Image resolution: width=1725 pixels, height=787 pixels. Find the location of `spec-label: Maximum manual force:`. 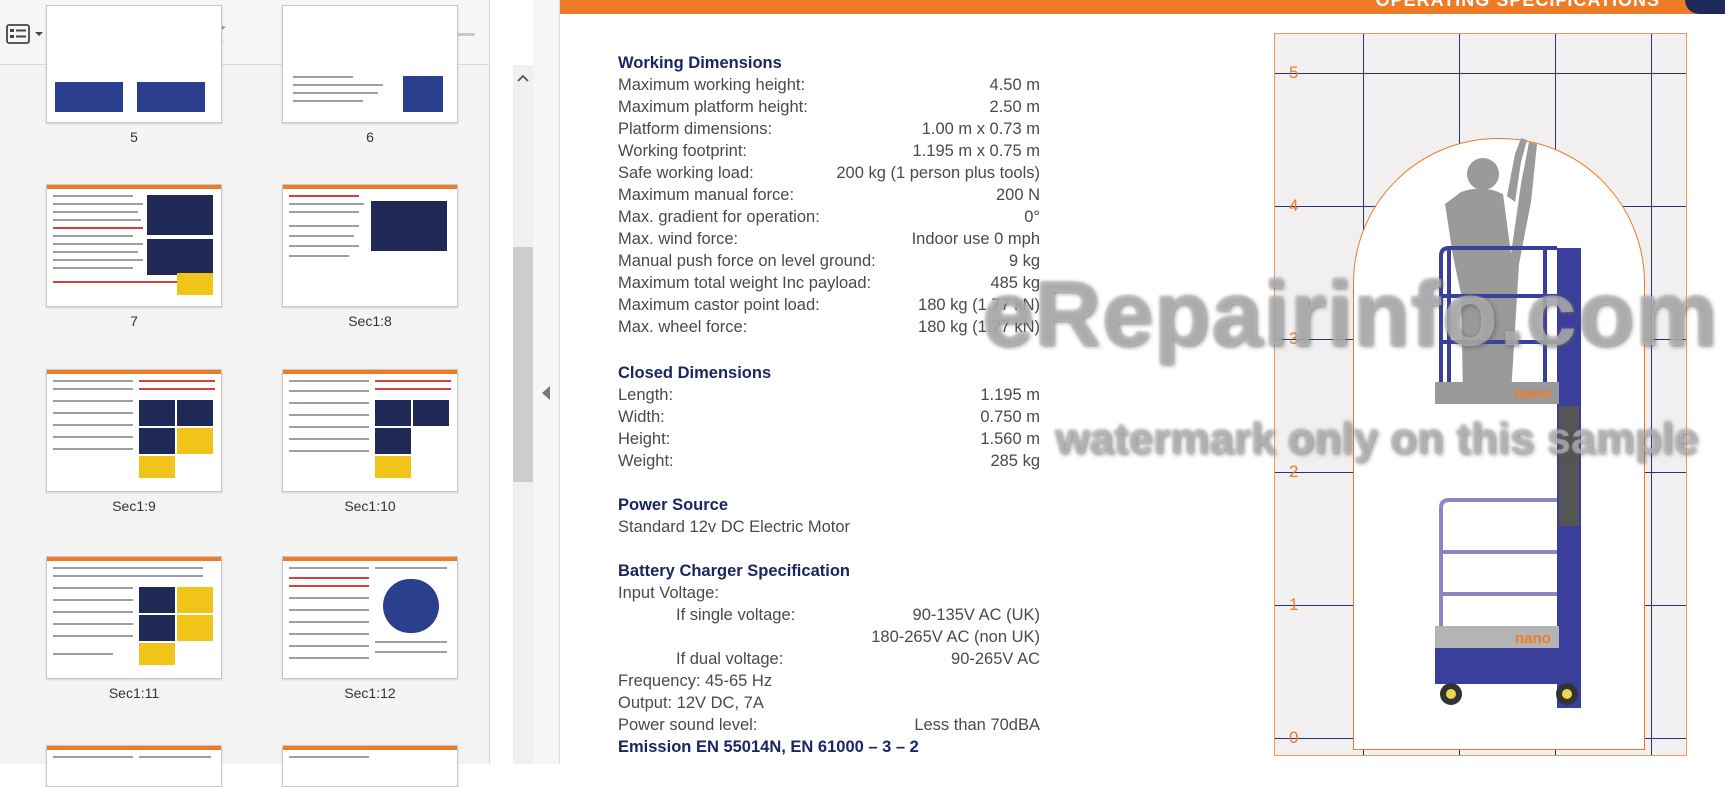

spec-label: Maximum manual force: is located at coordinates (706, 195).